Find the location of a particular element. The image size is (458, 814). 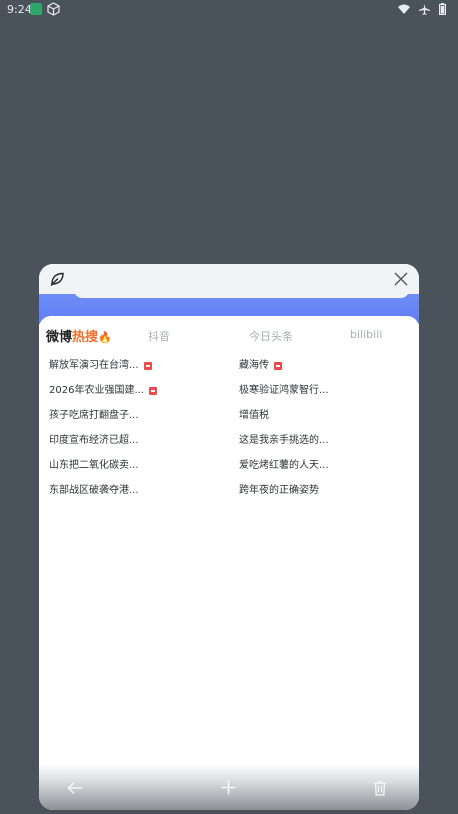

close-tab-icon is located at coordinates (401, 281).